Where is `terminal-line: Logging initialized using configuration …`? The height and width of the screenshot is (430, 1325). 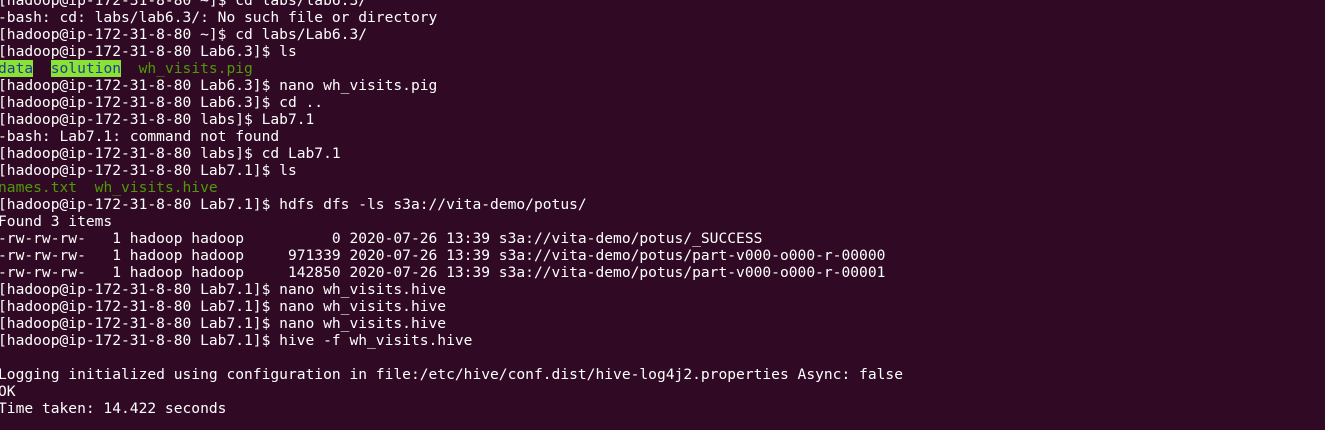
terminal-line: Logging initialized using configuration … is located at coordinates (451, 374).